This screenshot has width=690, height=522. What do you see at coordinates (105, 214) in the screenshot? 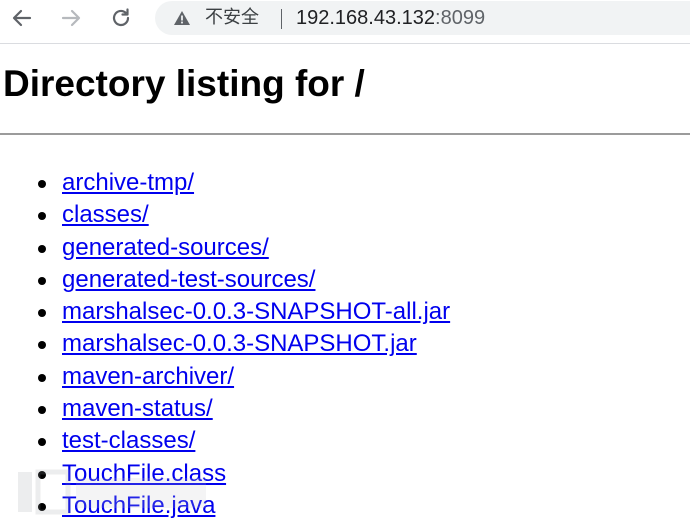
I see `directory-entry-link: classes/` at bounding box center [105, 214].